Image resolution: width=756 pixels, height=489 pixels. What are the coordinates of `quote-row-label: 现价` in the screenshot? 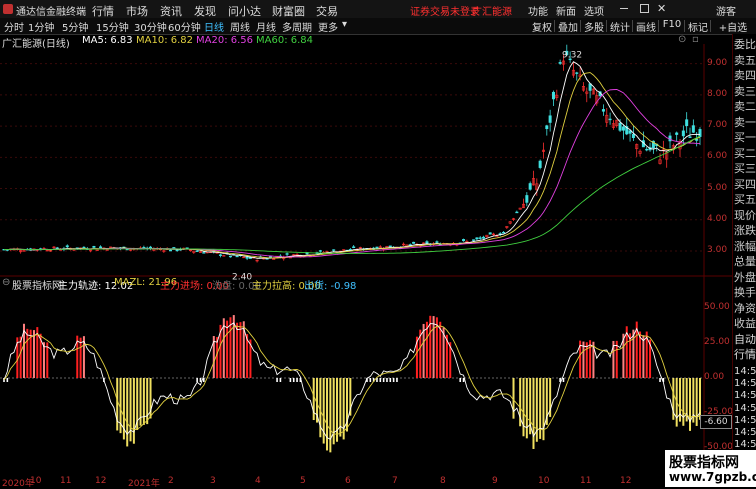 It's located at (745, 215).